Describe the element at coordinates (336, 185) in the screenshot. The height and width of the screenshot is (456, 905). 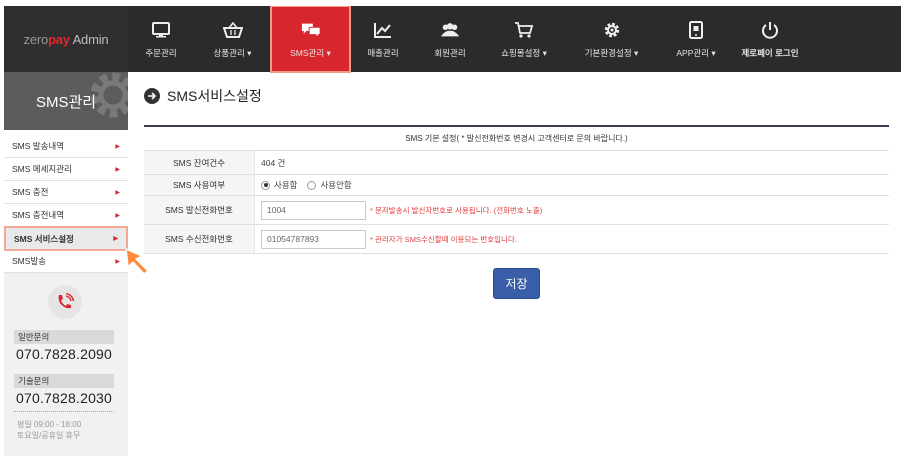
I see `radio-label: 사용안함` at that location.